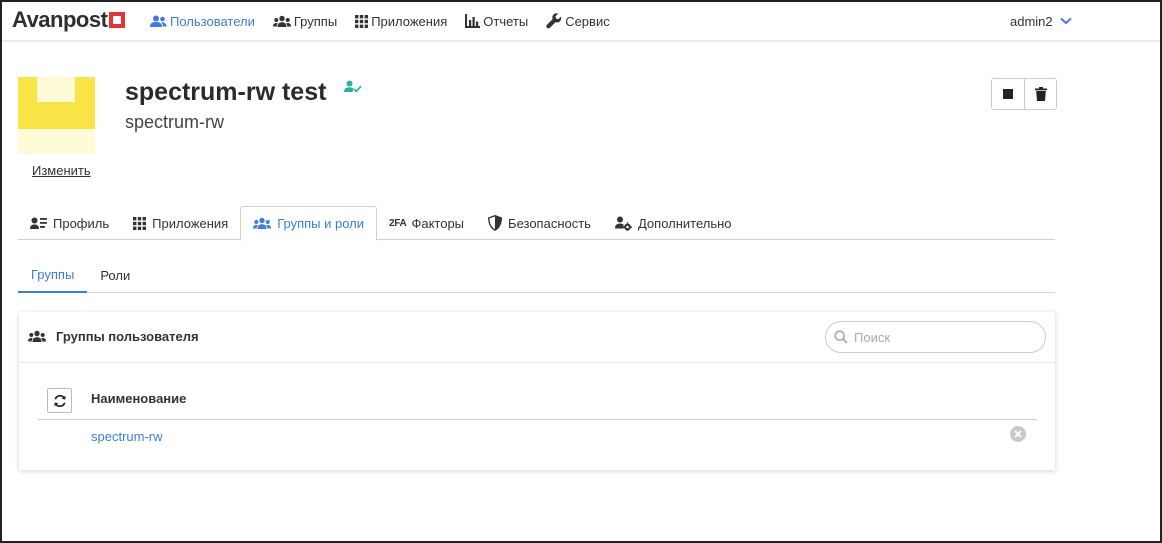  What do you see at coordinates (623, 223) in the screenshot?
I see `user-gear-icon` at bounding box center [623, 223].